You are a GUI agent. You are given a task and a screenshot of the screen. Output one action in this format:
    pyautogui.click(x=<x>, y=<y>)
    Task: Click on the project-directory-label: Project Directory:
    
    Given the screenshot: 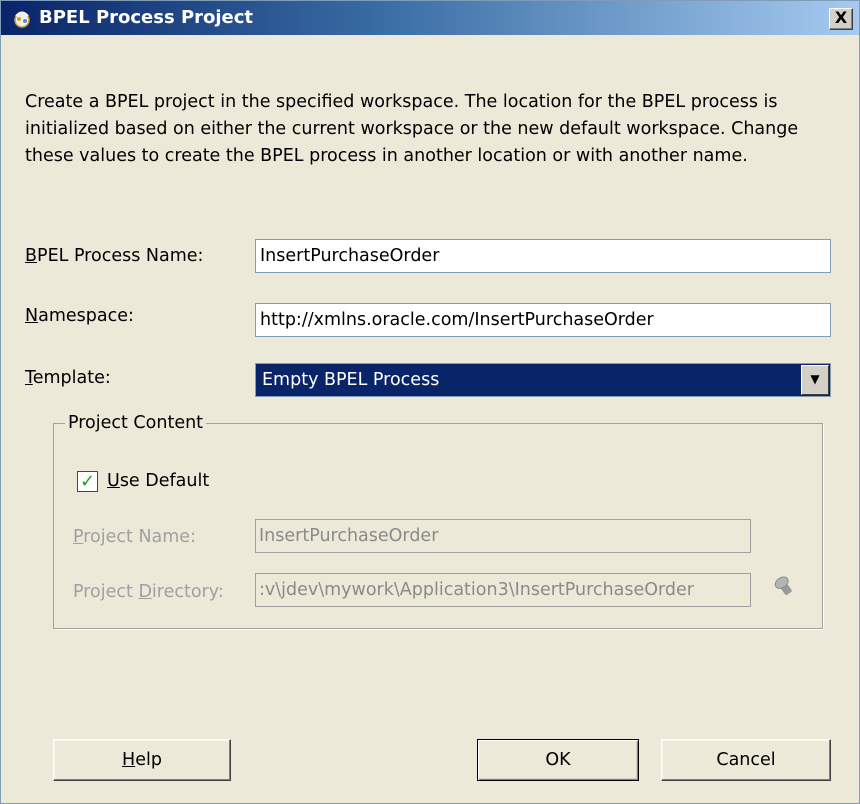 What is the action you would take?
    pyautogui.click(x=148, y=592)
    